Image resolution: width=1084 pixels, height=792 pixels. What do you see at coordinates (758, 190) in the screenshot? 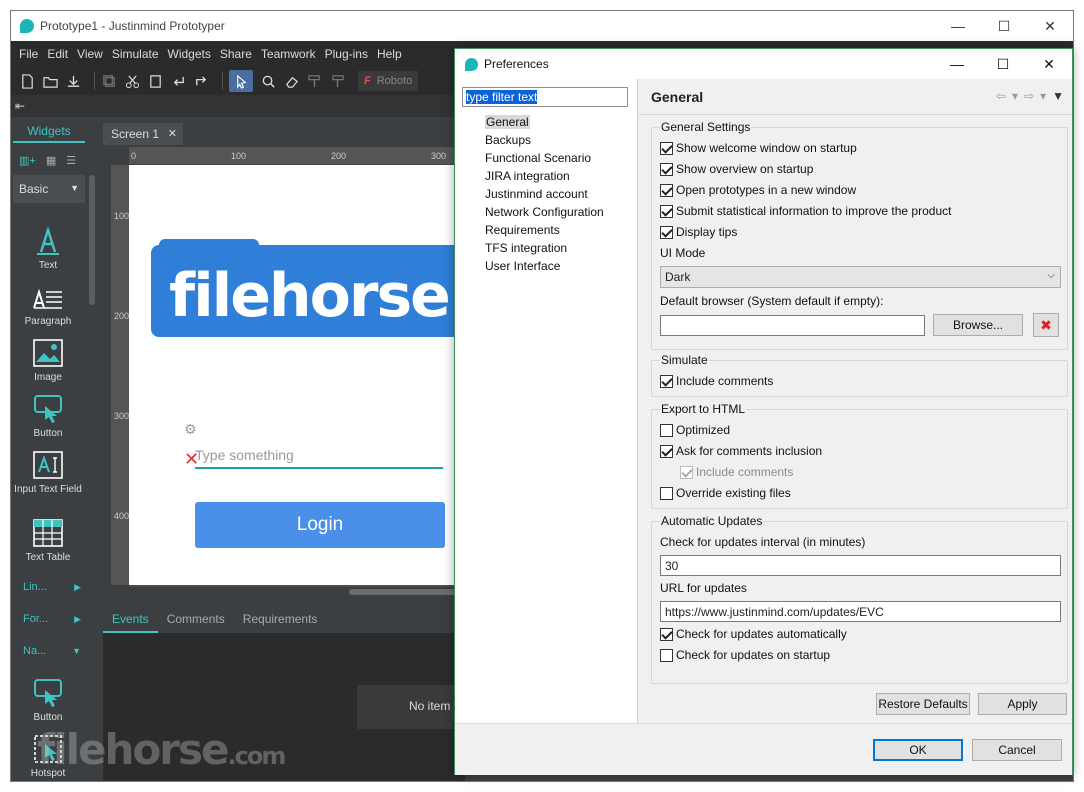
I see `option-open-new-window: Open prototypes in a new window` at bounding box center [758, 190].